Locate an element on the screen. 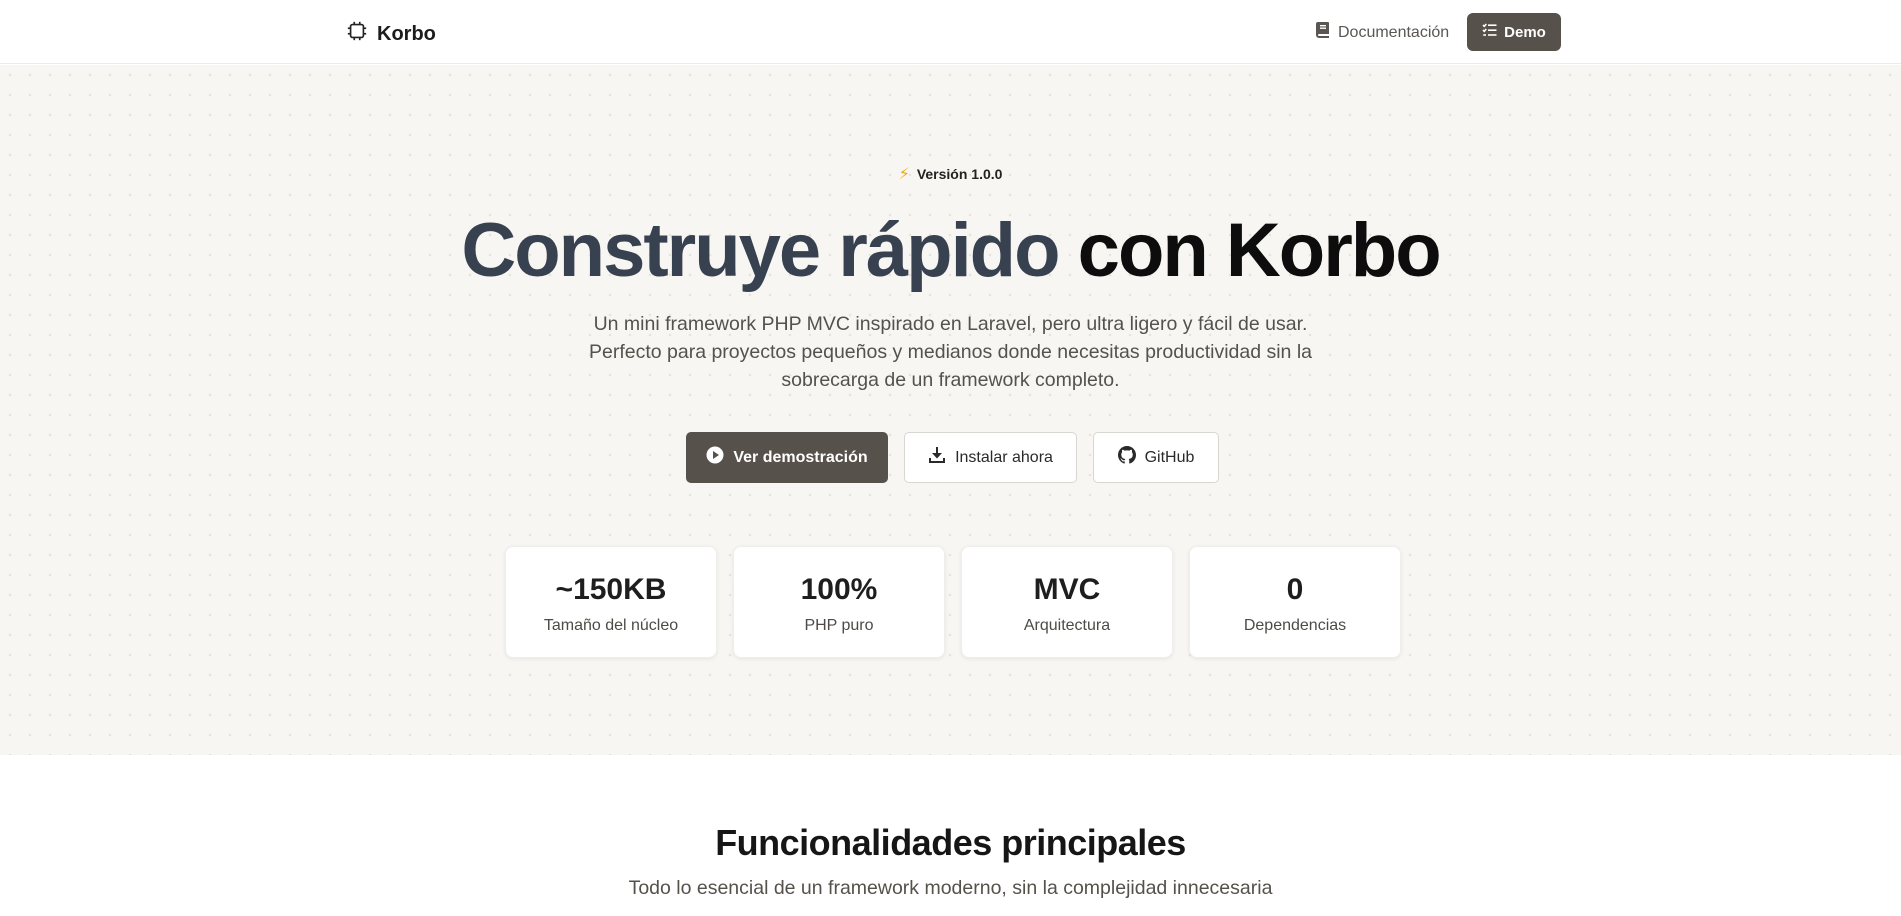 The height and width of the screenshot is (916, 1901). hero-title: Construye rápido con Korbo is located at coordinates (950, 251).